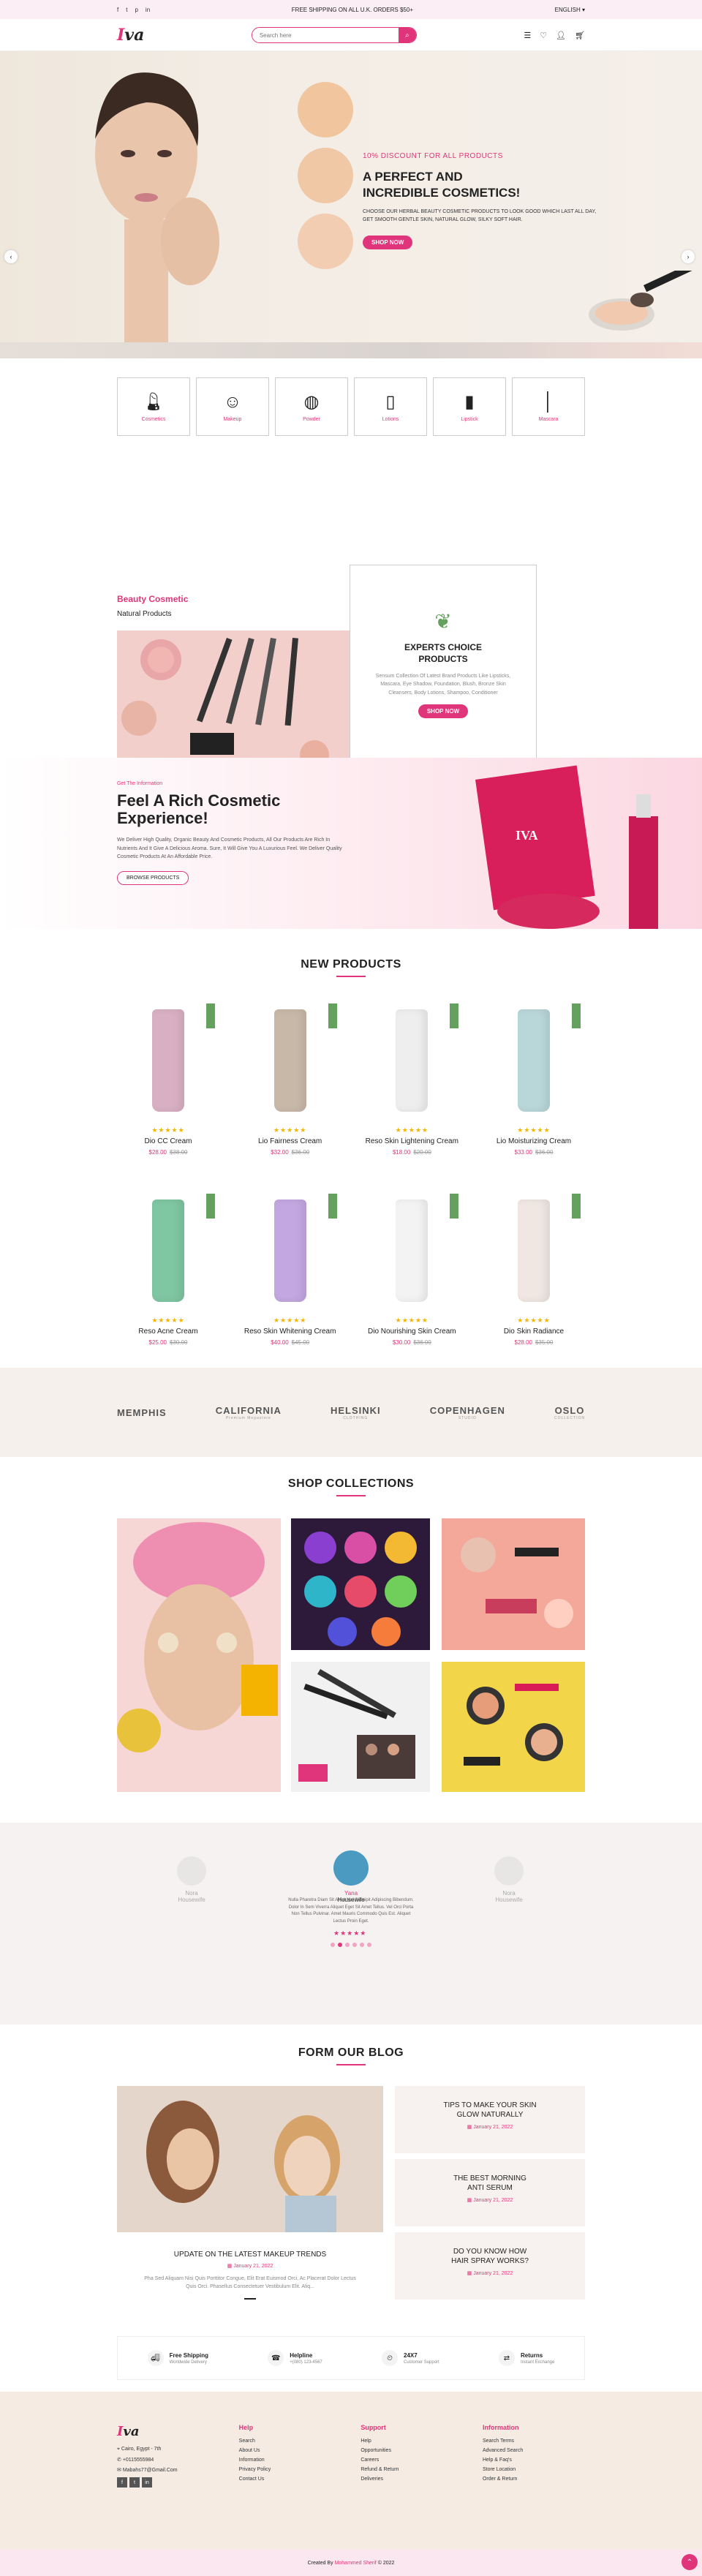 The height and width of the screenshot is (2576, 702). Describe the element at coordinates (480, 185) in the screenshot. I see `hero-title: A PERFECT AND INCREDIBLE COSMETICS!` at that location.